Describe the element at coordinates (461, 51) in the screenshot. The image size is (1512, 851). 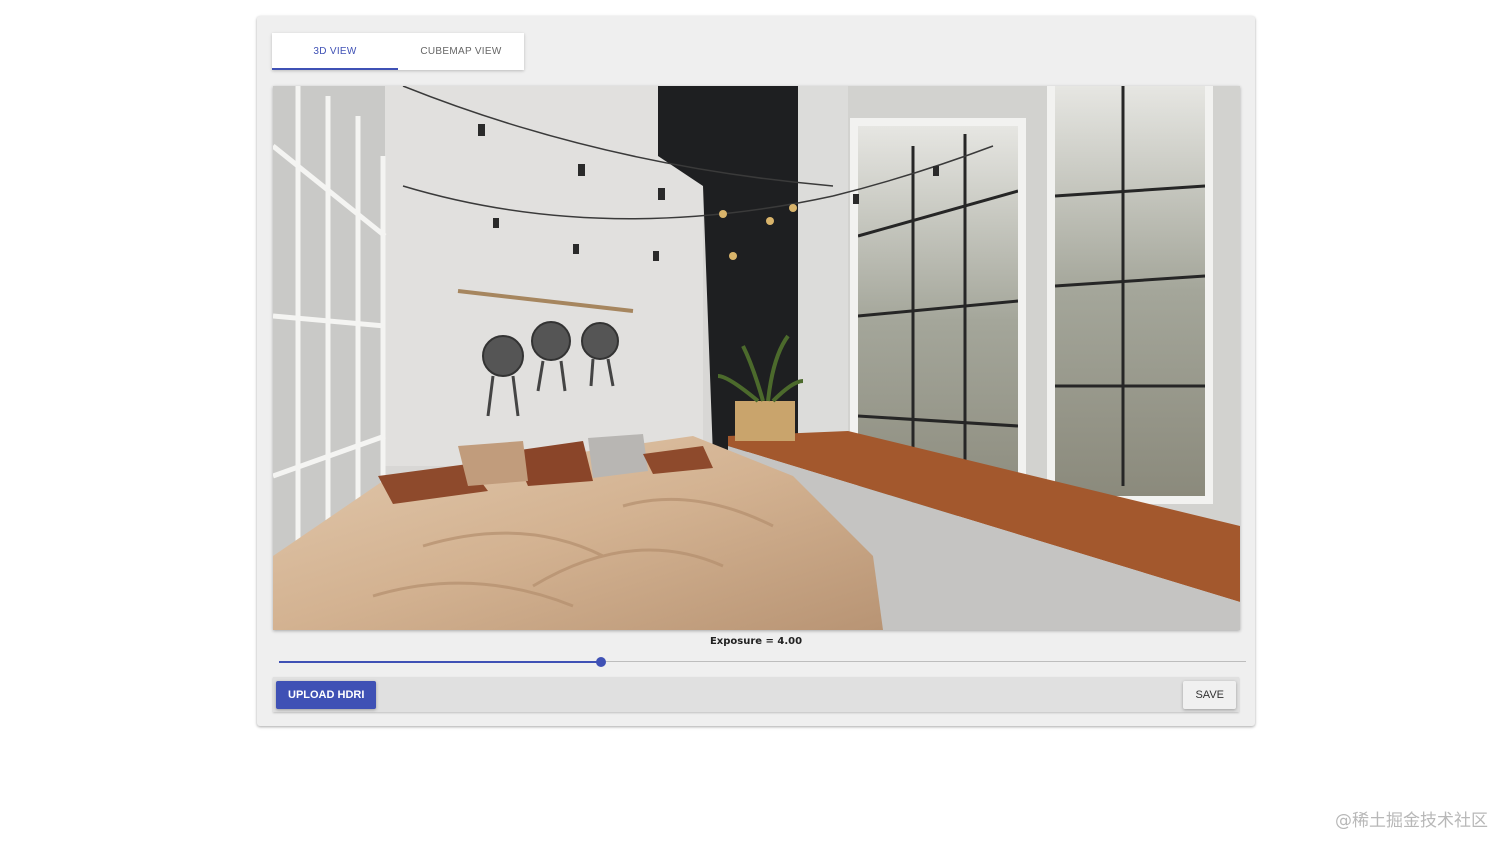
I see `tab-cubemap-view: CUBEMAP VIEW` at that location.